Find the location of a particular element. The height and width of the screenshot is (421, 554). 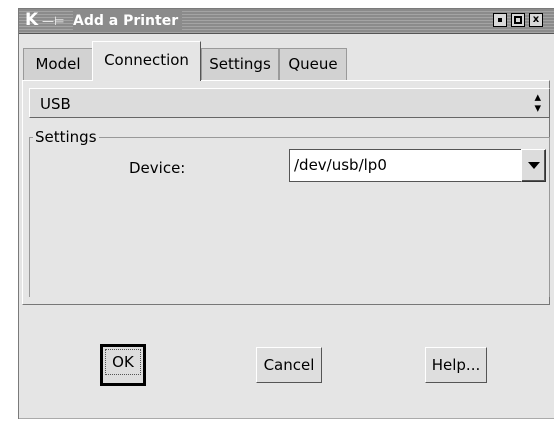

updown-arrows-icon: ▴ ▾ is located at coordinates (537, 103).